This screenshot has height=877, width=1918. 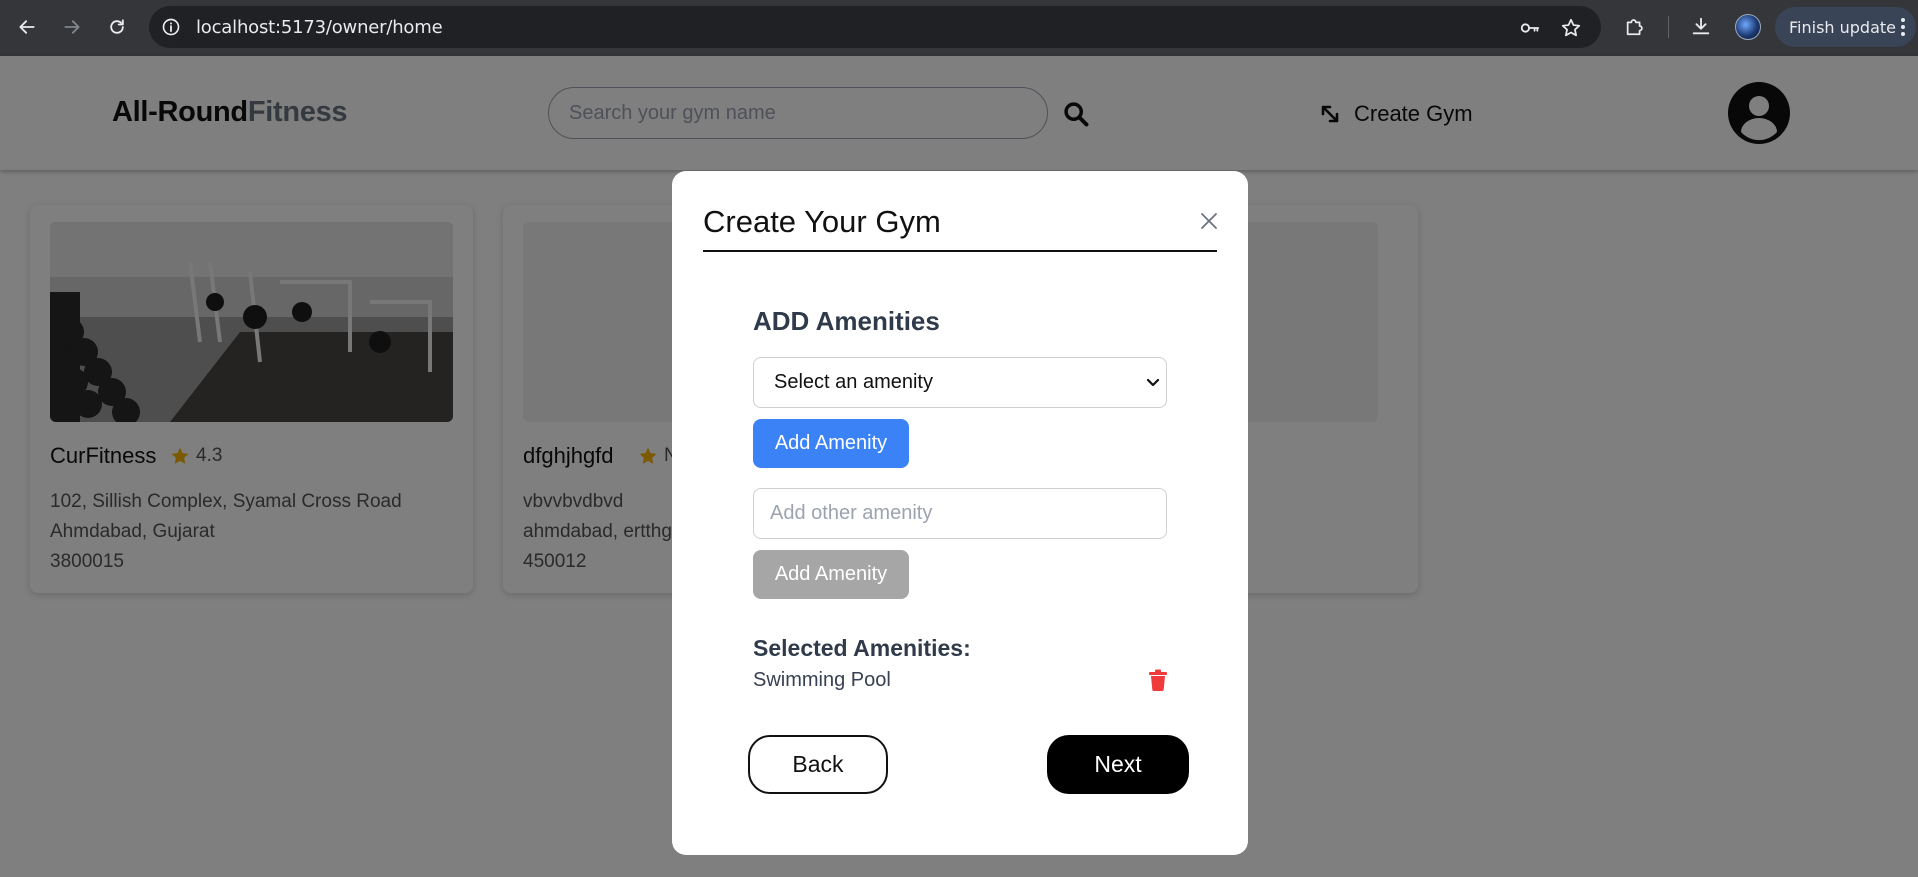 I want to click on amenity-select-value: Select an amenity, so click(x=853, y=382).